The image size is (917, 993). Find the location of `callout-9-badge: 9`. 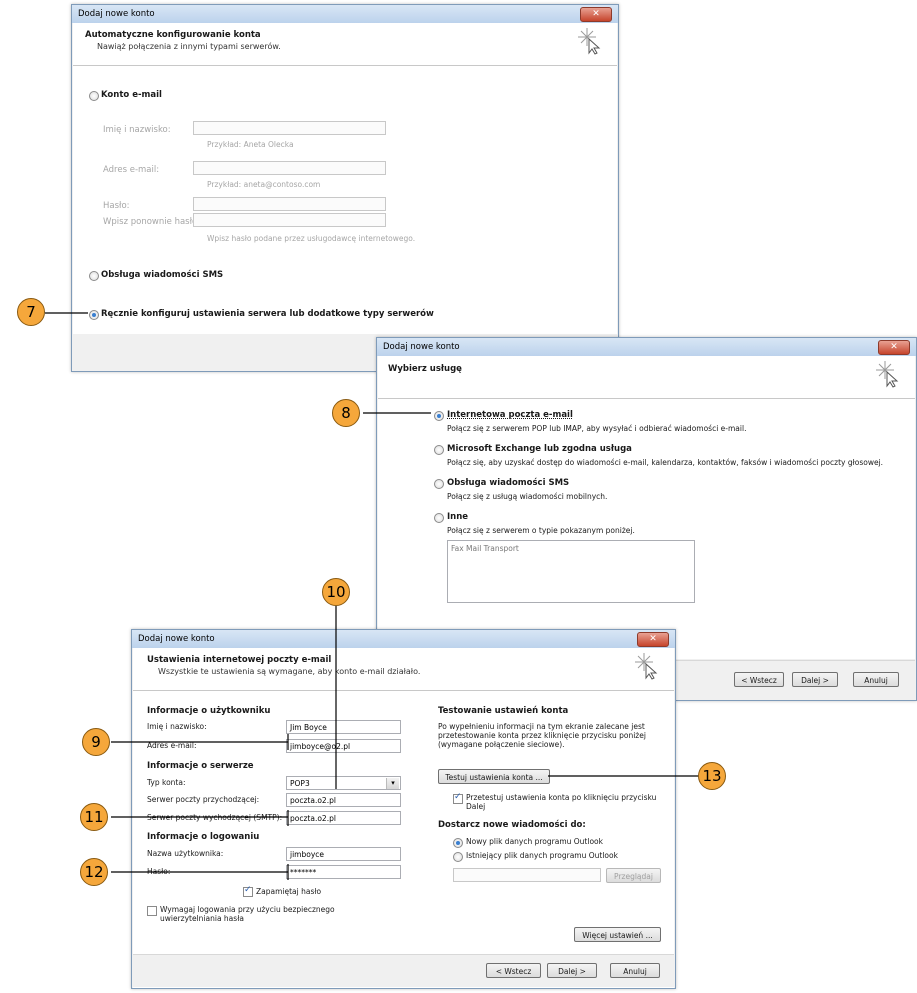

callout-9-badge: 9 is located at coordinates (96, 742).